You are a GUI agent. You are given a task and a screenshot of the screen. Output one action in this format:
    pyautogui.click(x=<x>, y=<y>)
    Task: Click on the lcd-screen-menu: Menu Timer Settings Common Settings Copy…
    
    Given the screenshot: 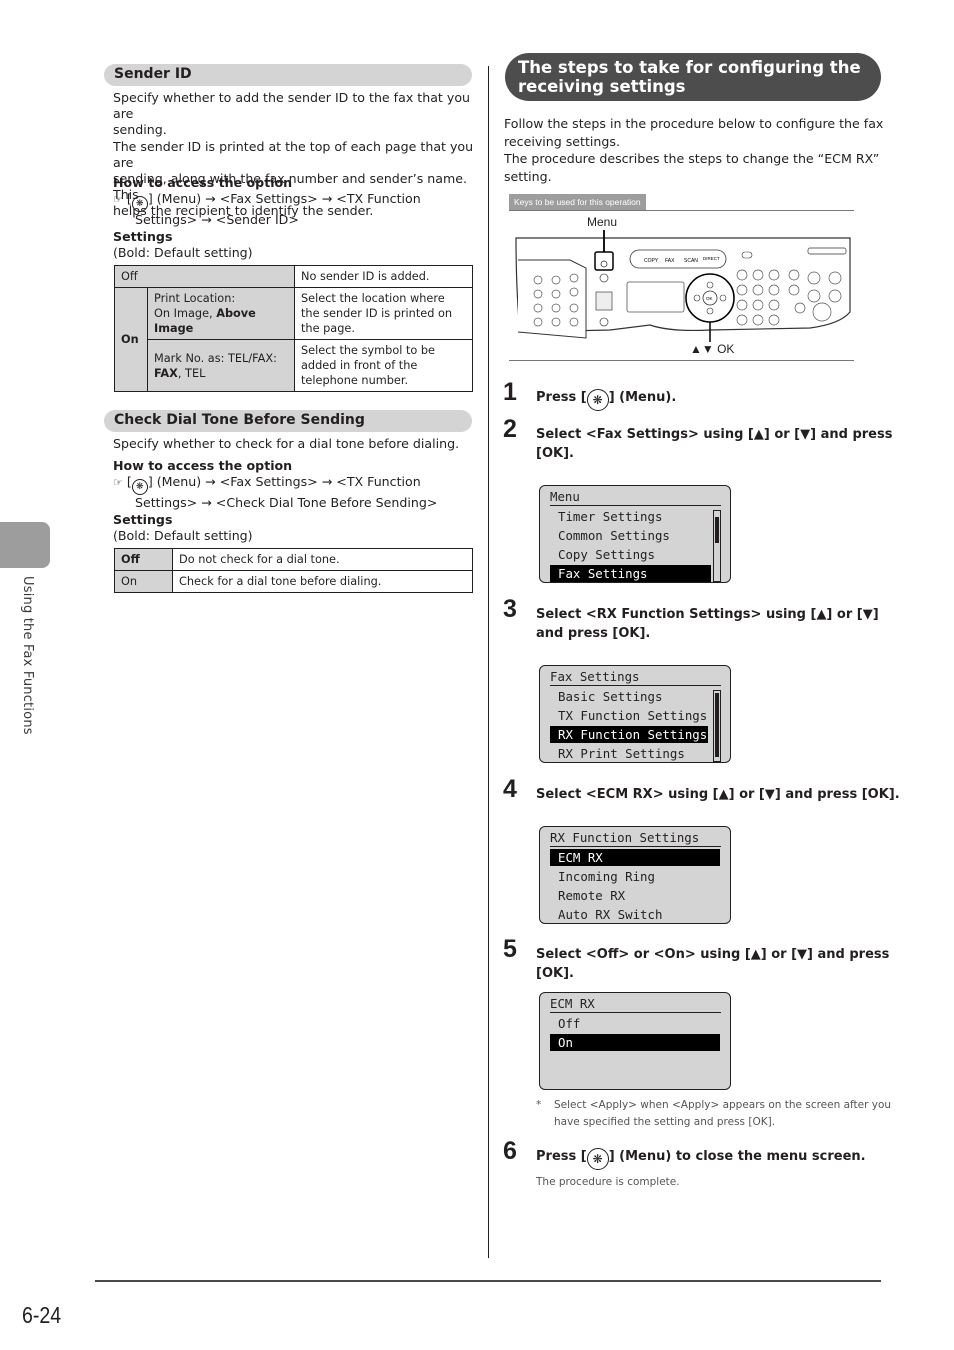 What is the action you would take?
    pyautogui.click(x=635, y=534)
    